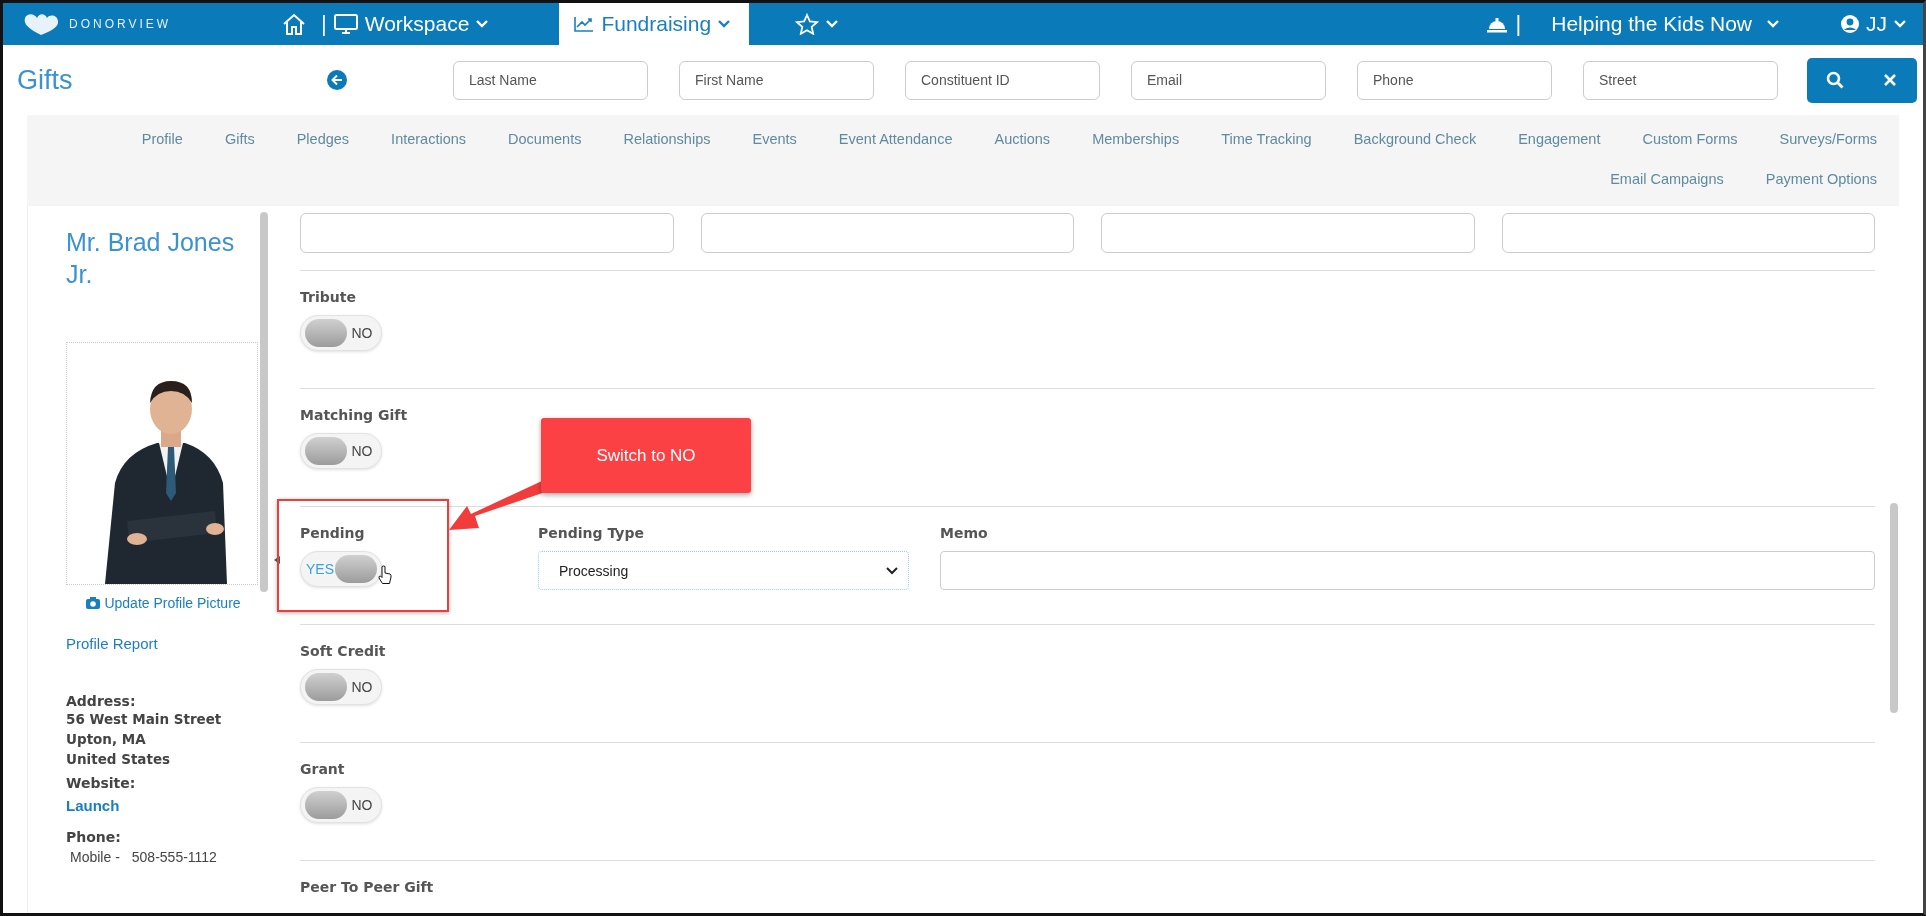  What do you see at coordinates (93, 805) in the screenshot?
I see `website-link: Launch` at bounding box center [93, 805].